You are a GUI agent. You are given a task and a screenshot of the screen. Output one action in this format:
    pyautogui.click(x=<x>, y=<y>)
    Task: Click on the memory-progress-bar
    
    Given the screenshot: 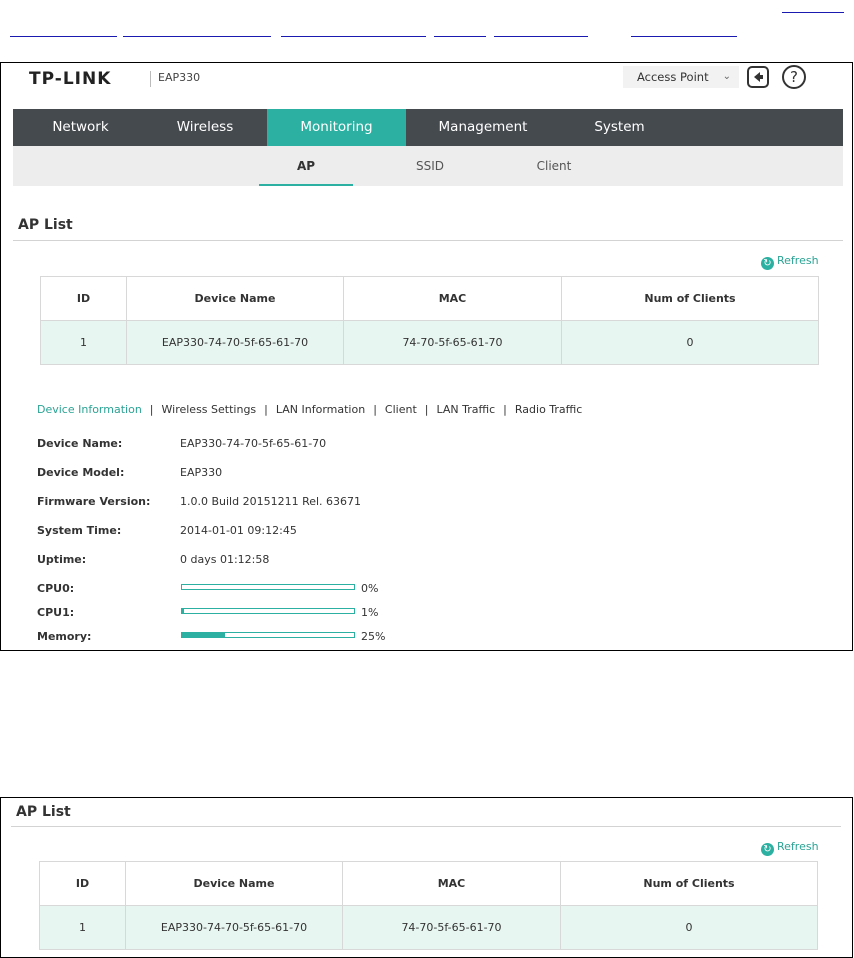 What is the action you would take?
    pyautogui.click(x=268, y=635)
    